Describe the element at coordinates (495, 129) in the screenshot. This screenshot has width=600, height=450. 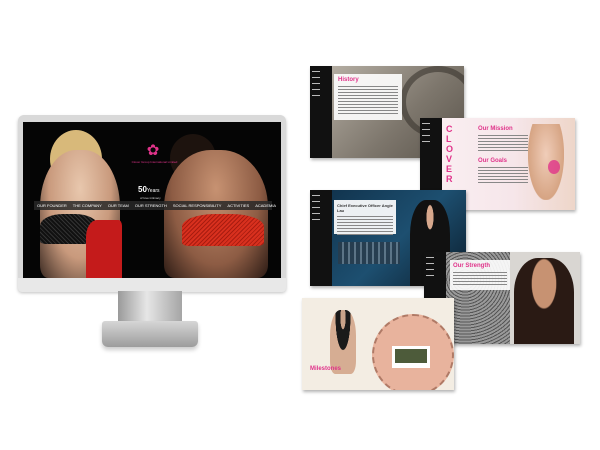
I see `mission-title: Our Mission` at that location.